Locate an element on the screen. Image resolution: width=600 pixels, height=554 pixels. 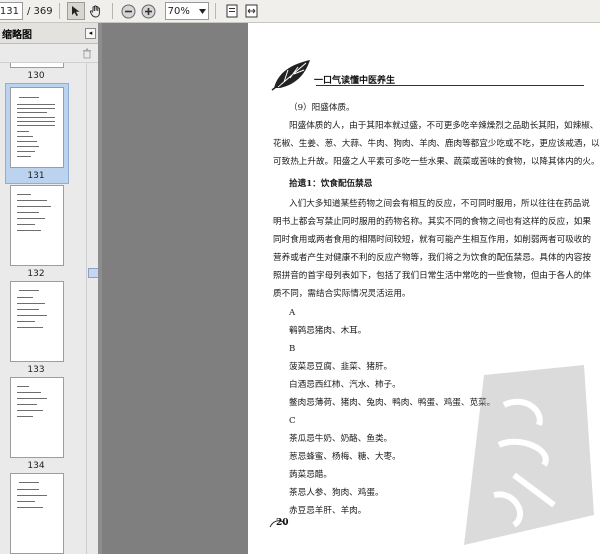
thumbnail-list: 130 131 132 133 134 is located at coordinates (43, 308).